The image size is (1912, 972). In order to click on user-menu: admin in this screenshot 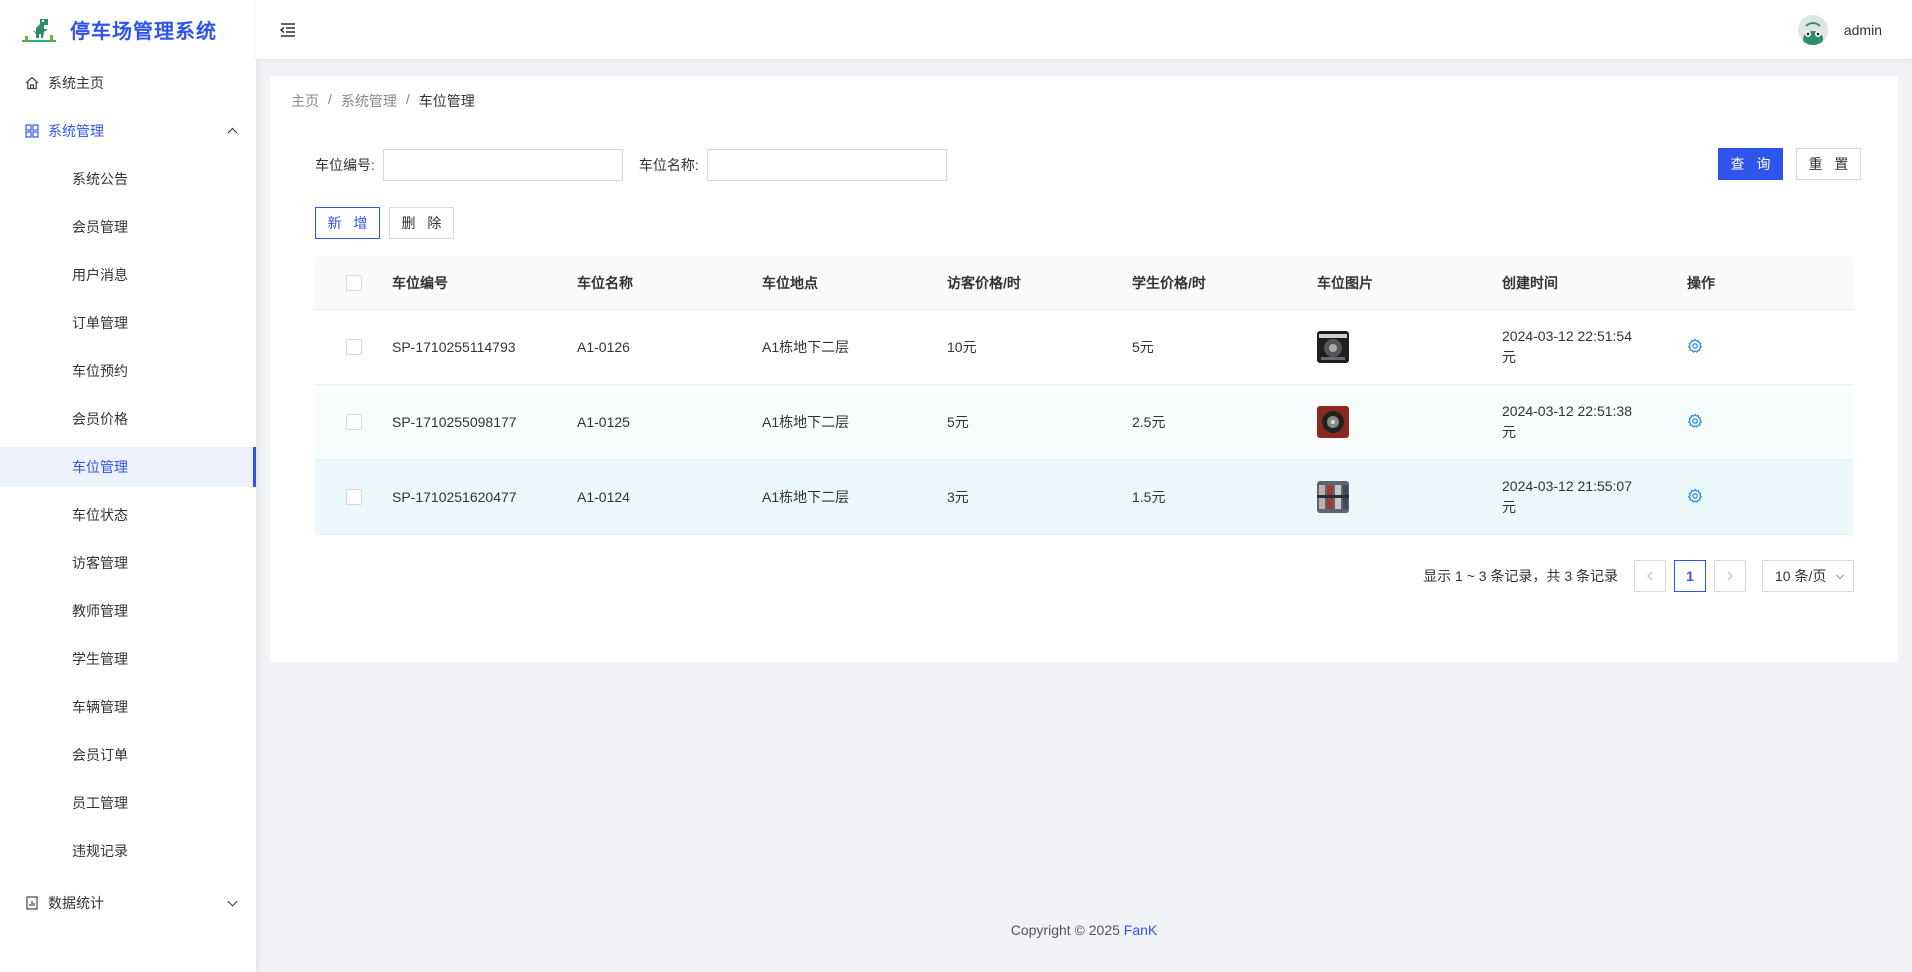, I will do `click(1839, 29)`.